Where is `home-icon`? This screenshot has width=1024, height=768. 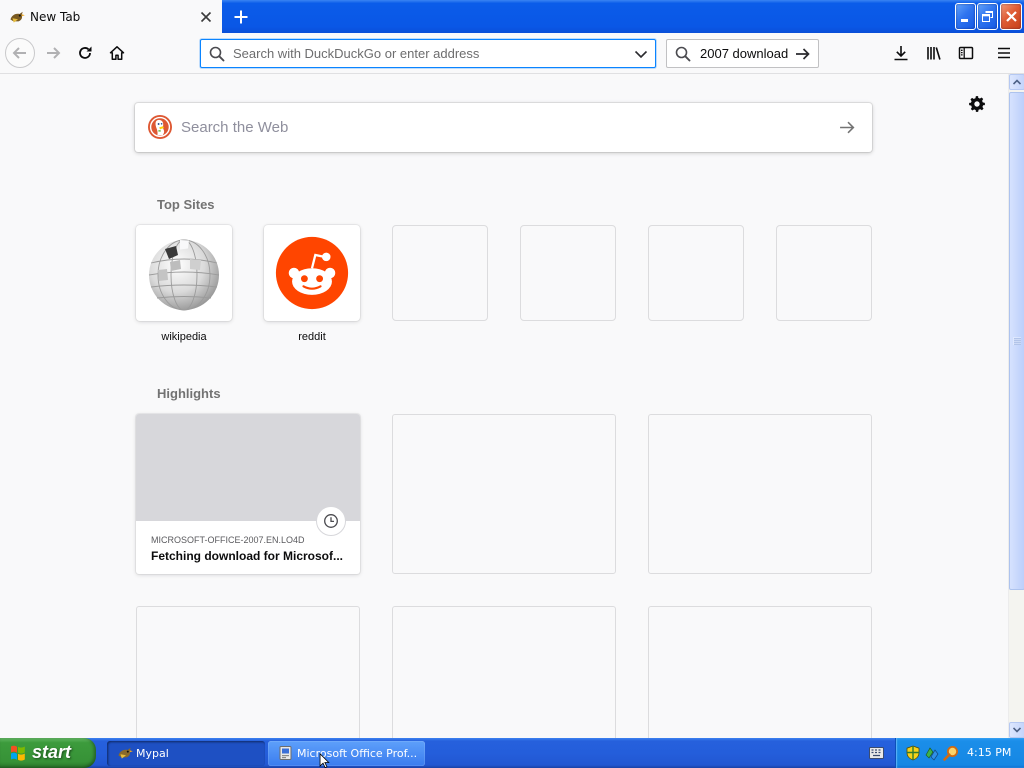 home-icon is located at coordinates (117, 53).